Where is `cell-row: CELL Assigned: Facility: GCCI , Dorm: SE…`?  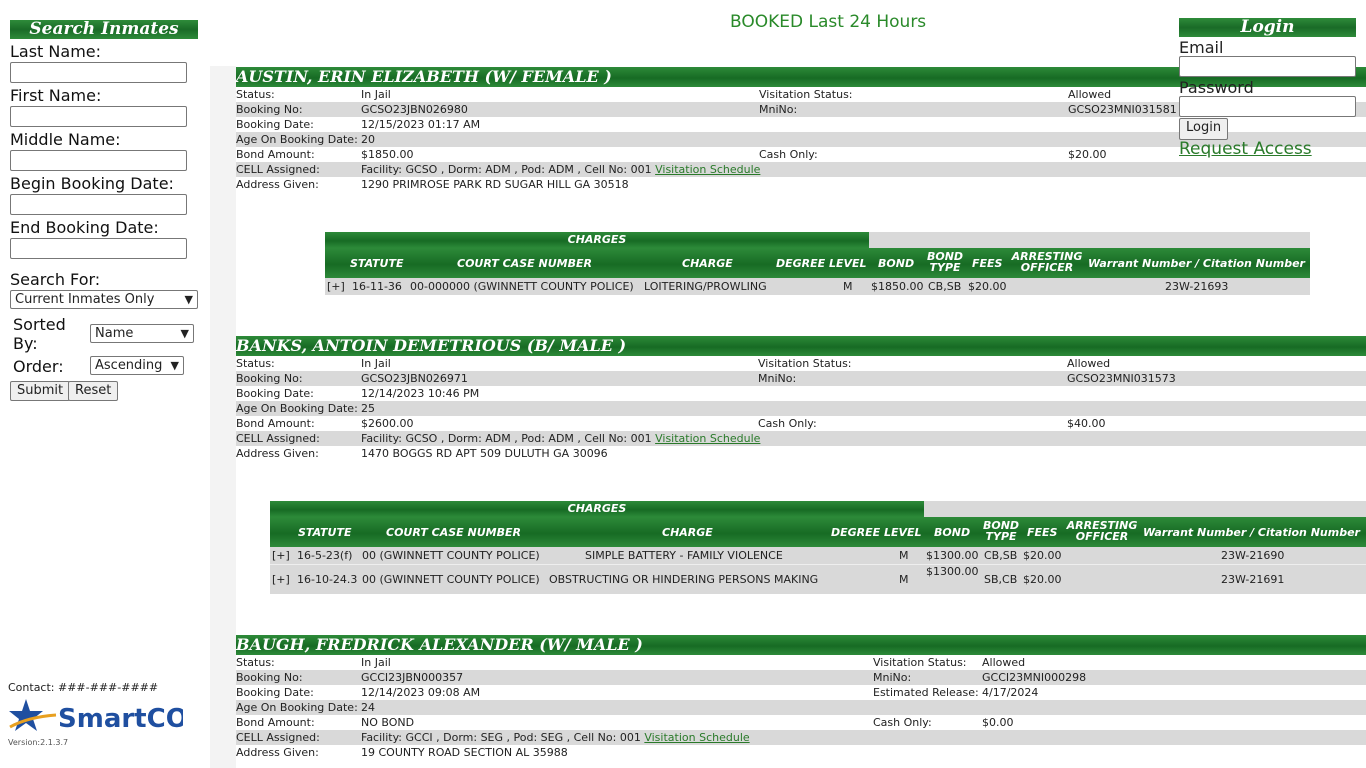
cell-row: CELL Assigned: Facility: GCCI , Dorm: SE… is located at coordinates (801, 737).